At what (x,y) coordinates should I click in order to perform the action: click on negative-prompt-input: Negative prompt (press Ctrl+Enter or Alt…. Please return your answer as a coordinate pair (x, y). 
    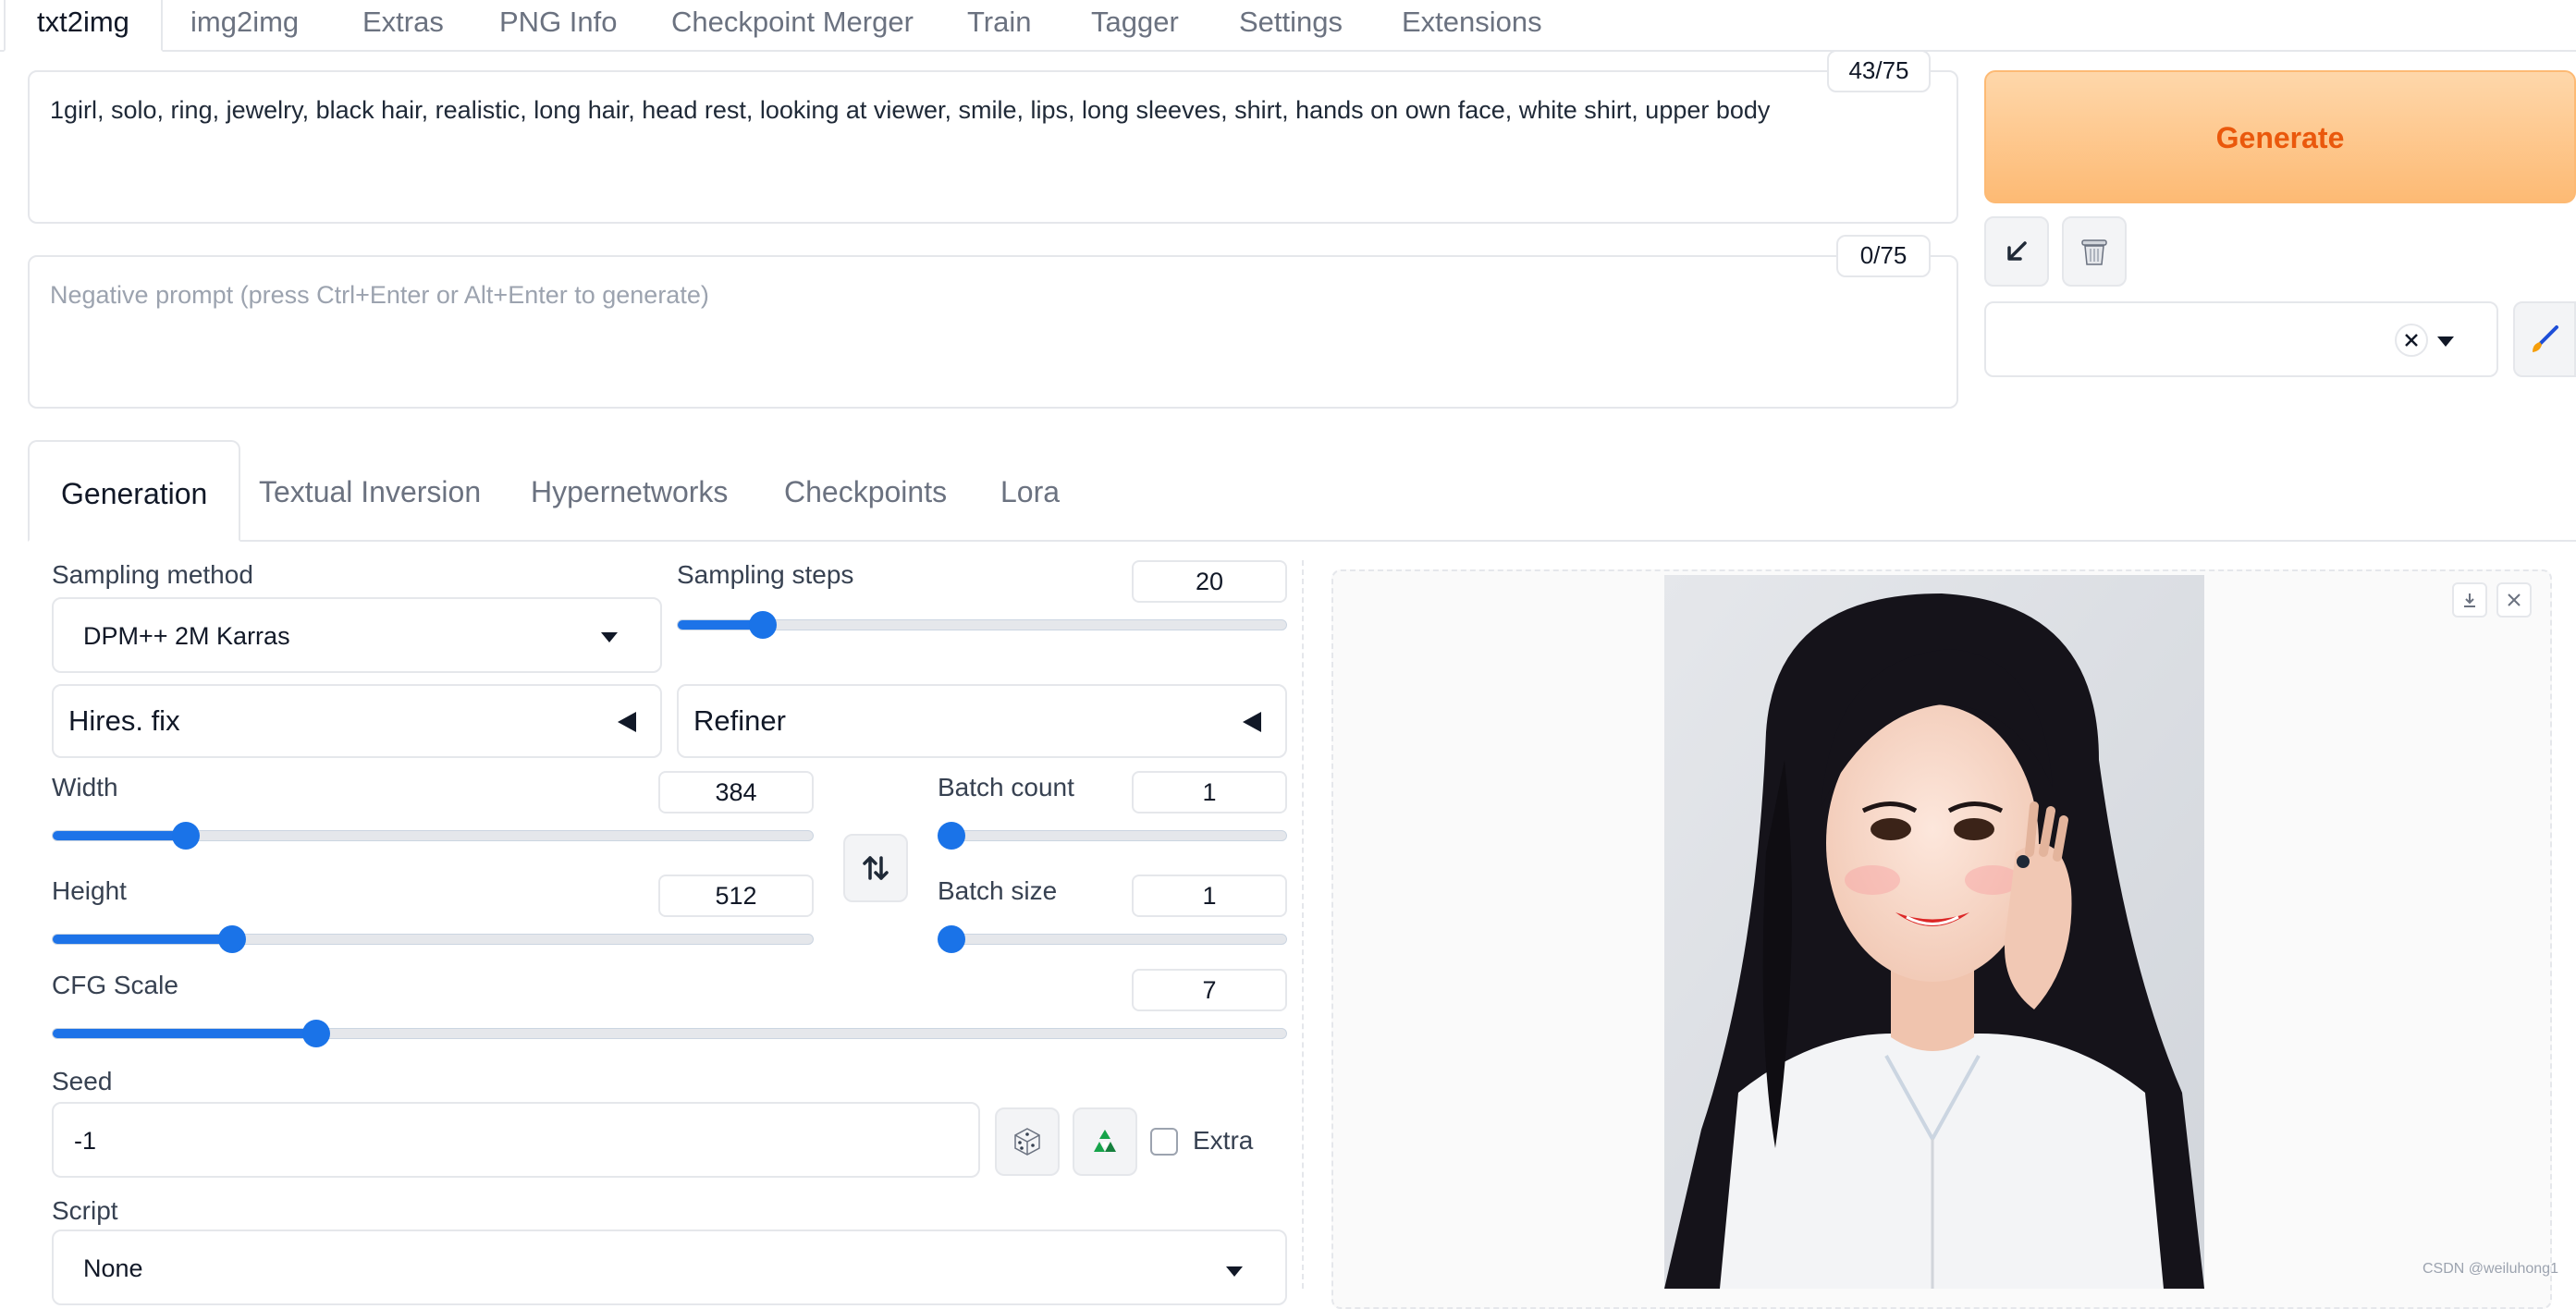
    Looking at the image, I should click on (993, 332).